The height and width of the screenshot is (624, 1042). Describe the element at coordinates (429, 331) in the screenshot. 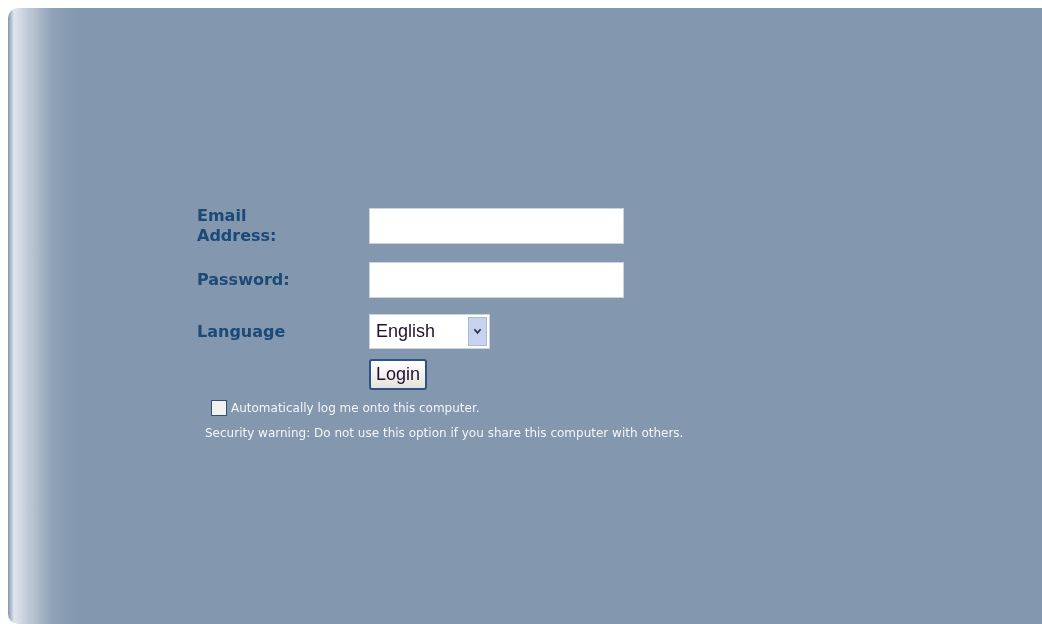

I see `language-select: English` at that location.